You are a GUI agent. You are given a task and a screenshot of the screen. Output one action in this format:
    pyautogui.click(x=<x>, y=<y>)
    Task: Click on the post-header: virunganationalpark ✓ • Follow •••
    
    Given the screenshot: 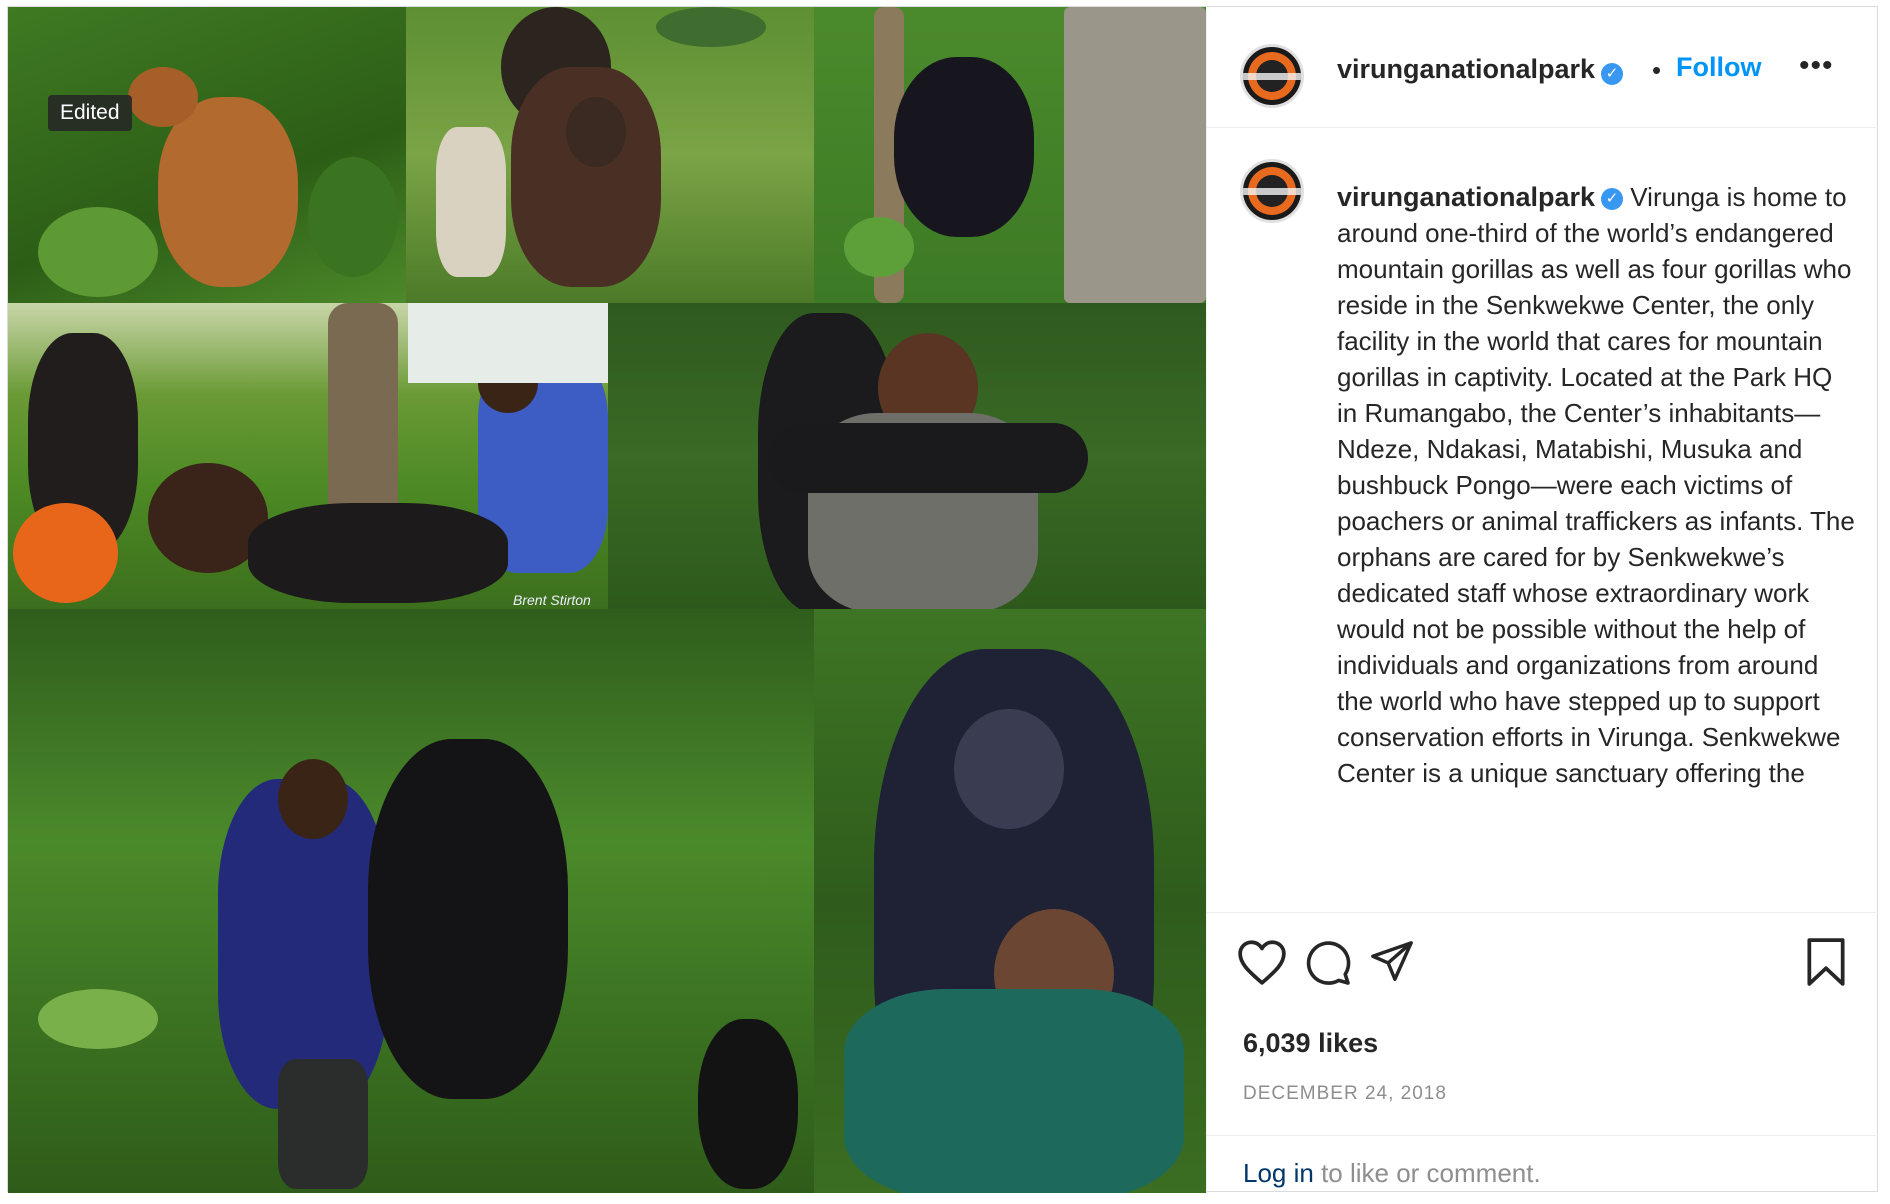 What is the action you would take?
    pyautogui.click(x=1542, y=67)
    